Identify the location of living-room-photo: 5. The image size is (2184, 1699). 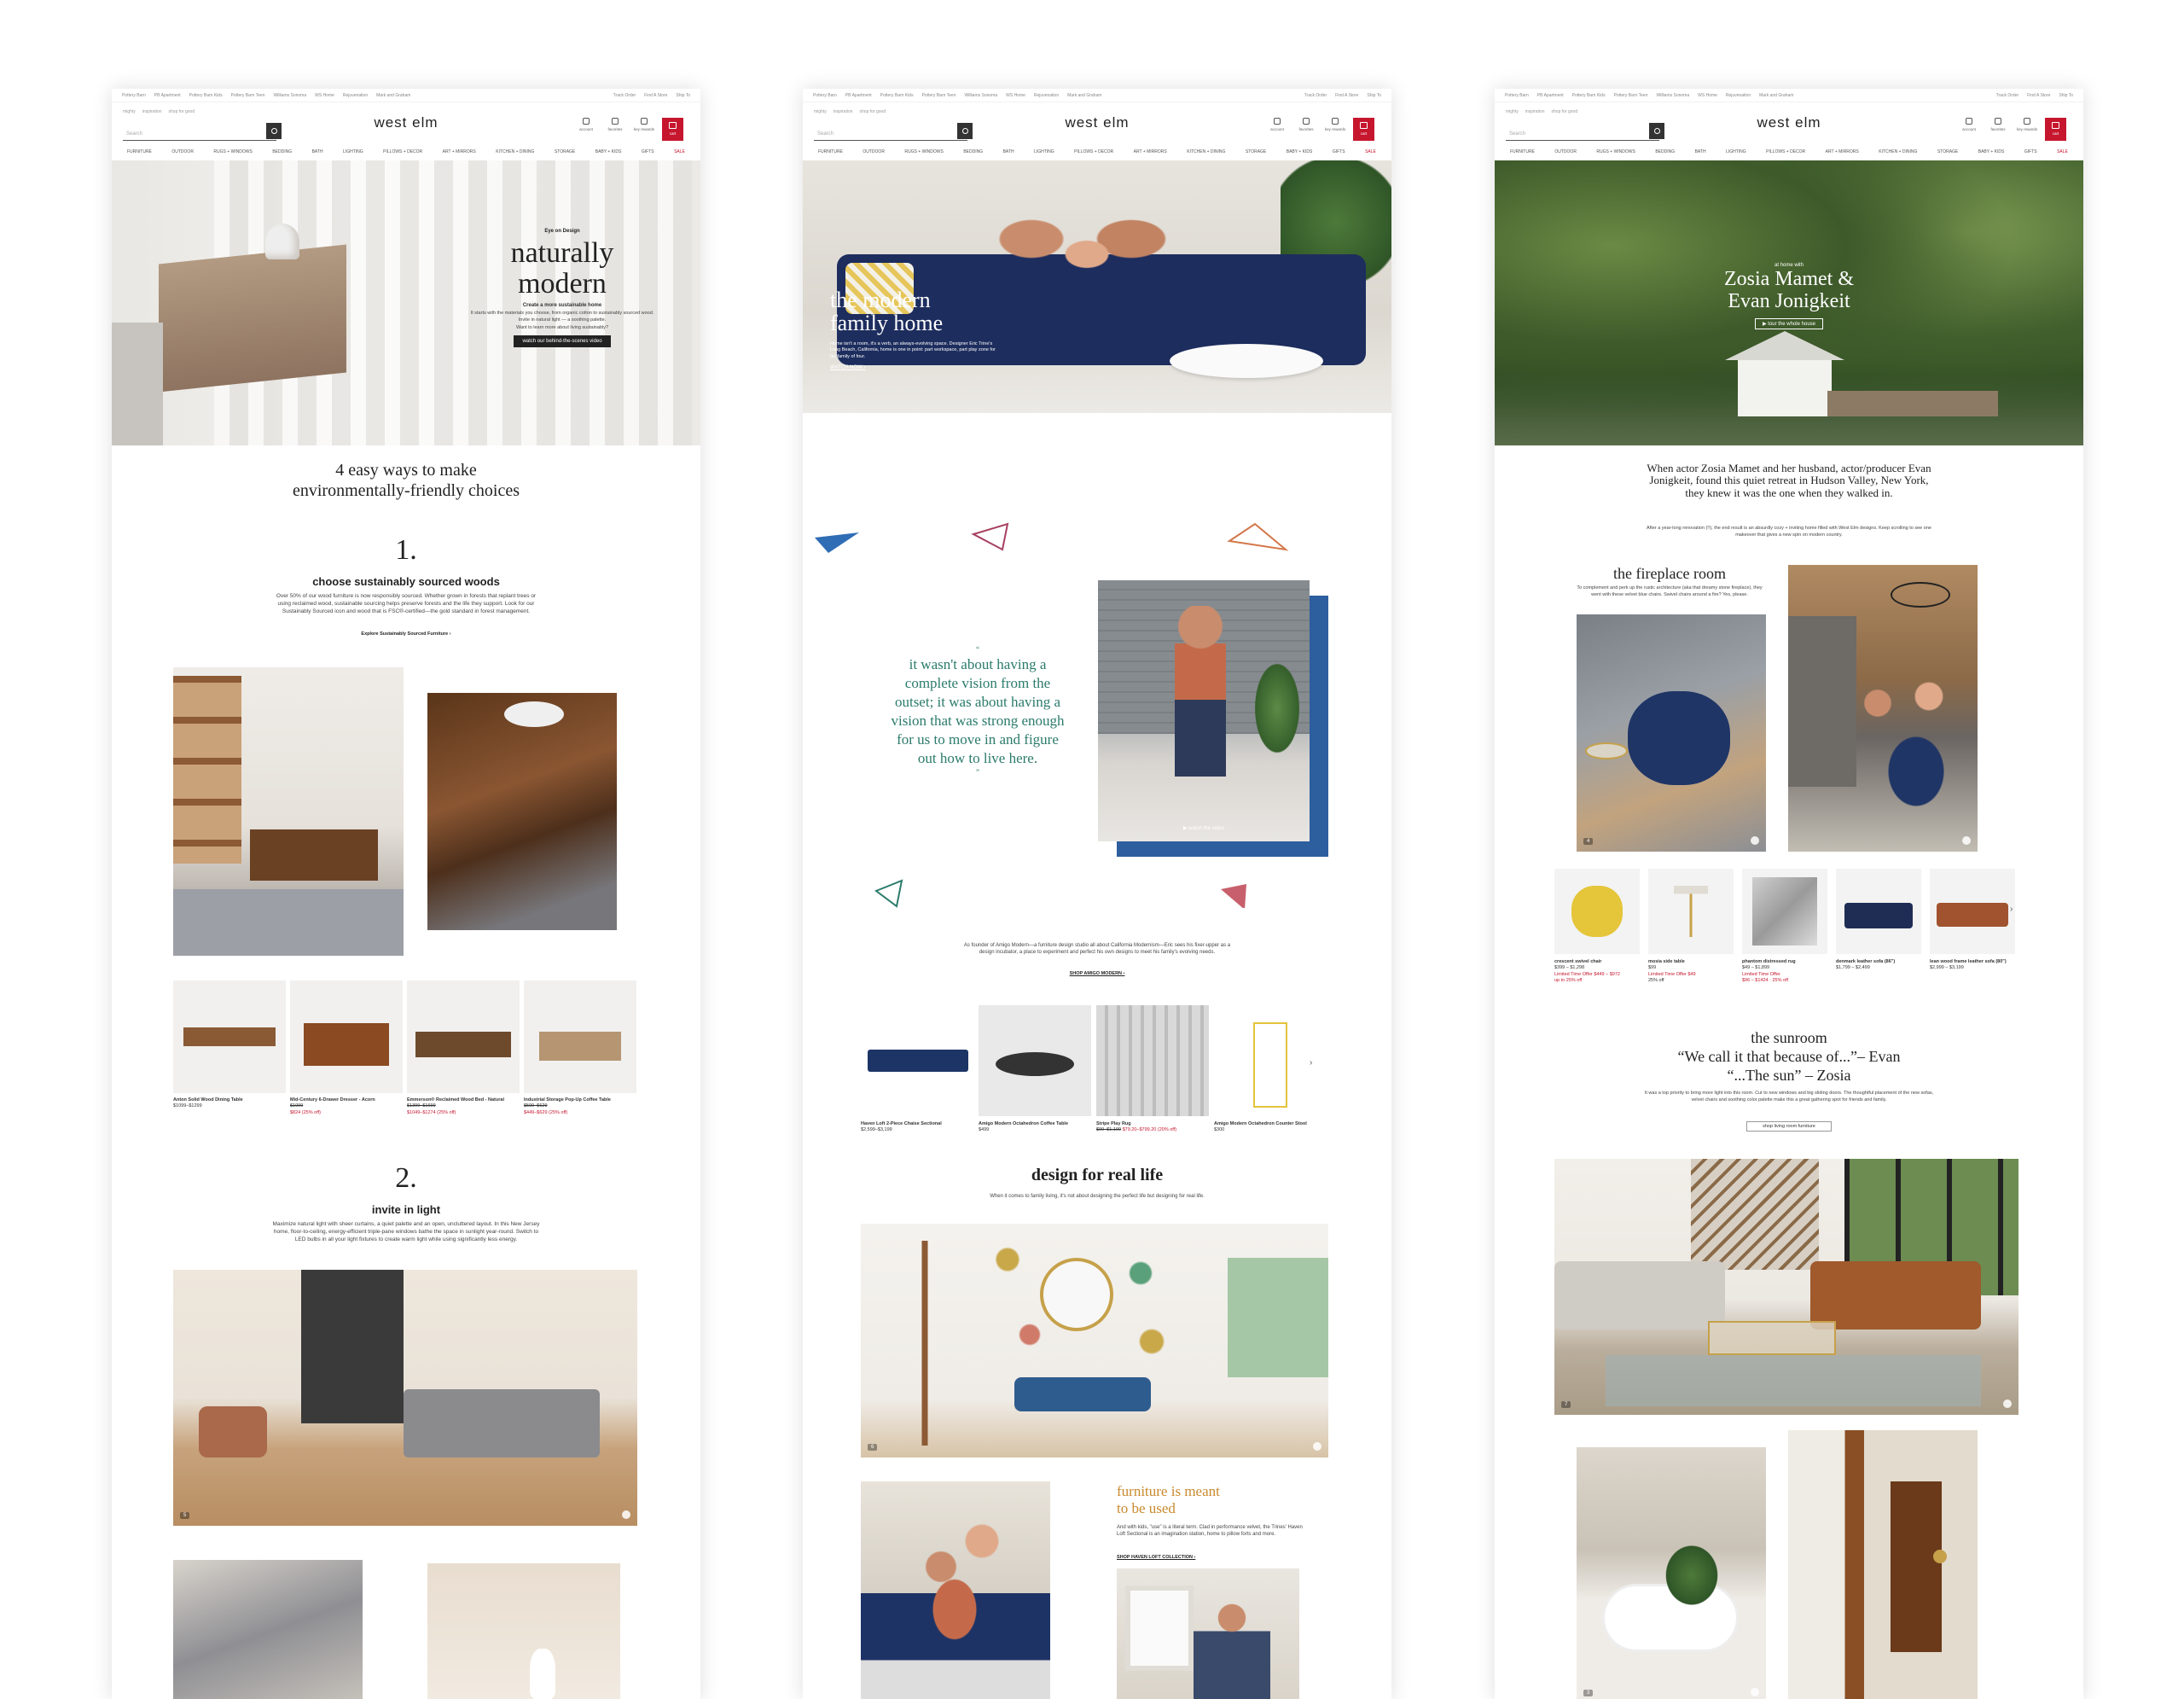
(405, 1398).